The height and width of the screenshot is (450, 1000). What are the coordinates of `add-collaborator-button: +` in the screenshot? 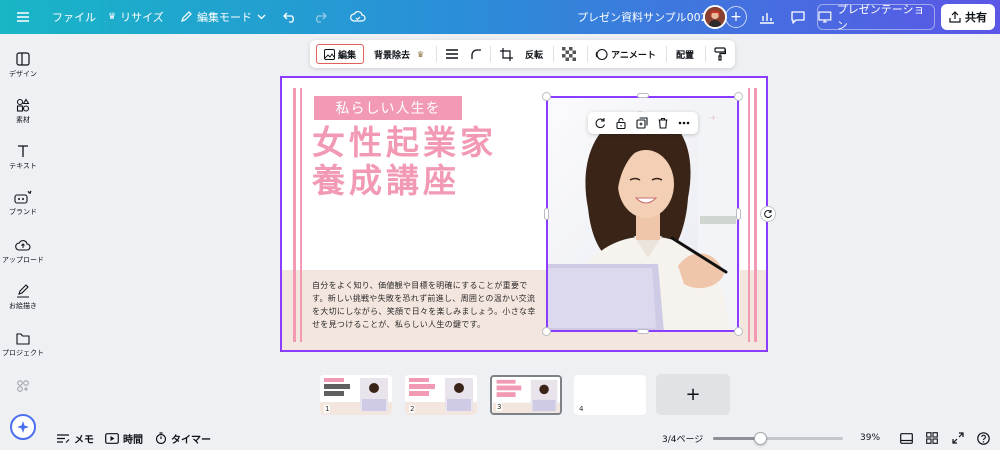 It's located at (736, 17).